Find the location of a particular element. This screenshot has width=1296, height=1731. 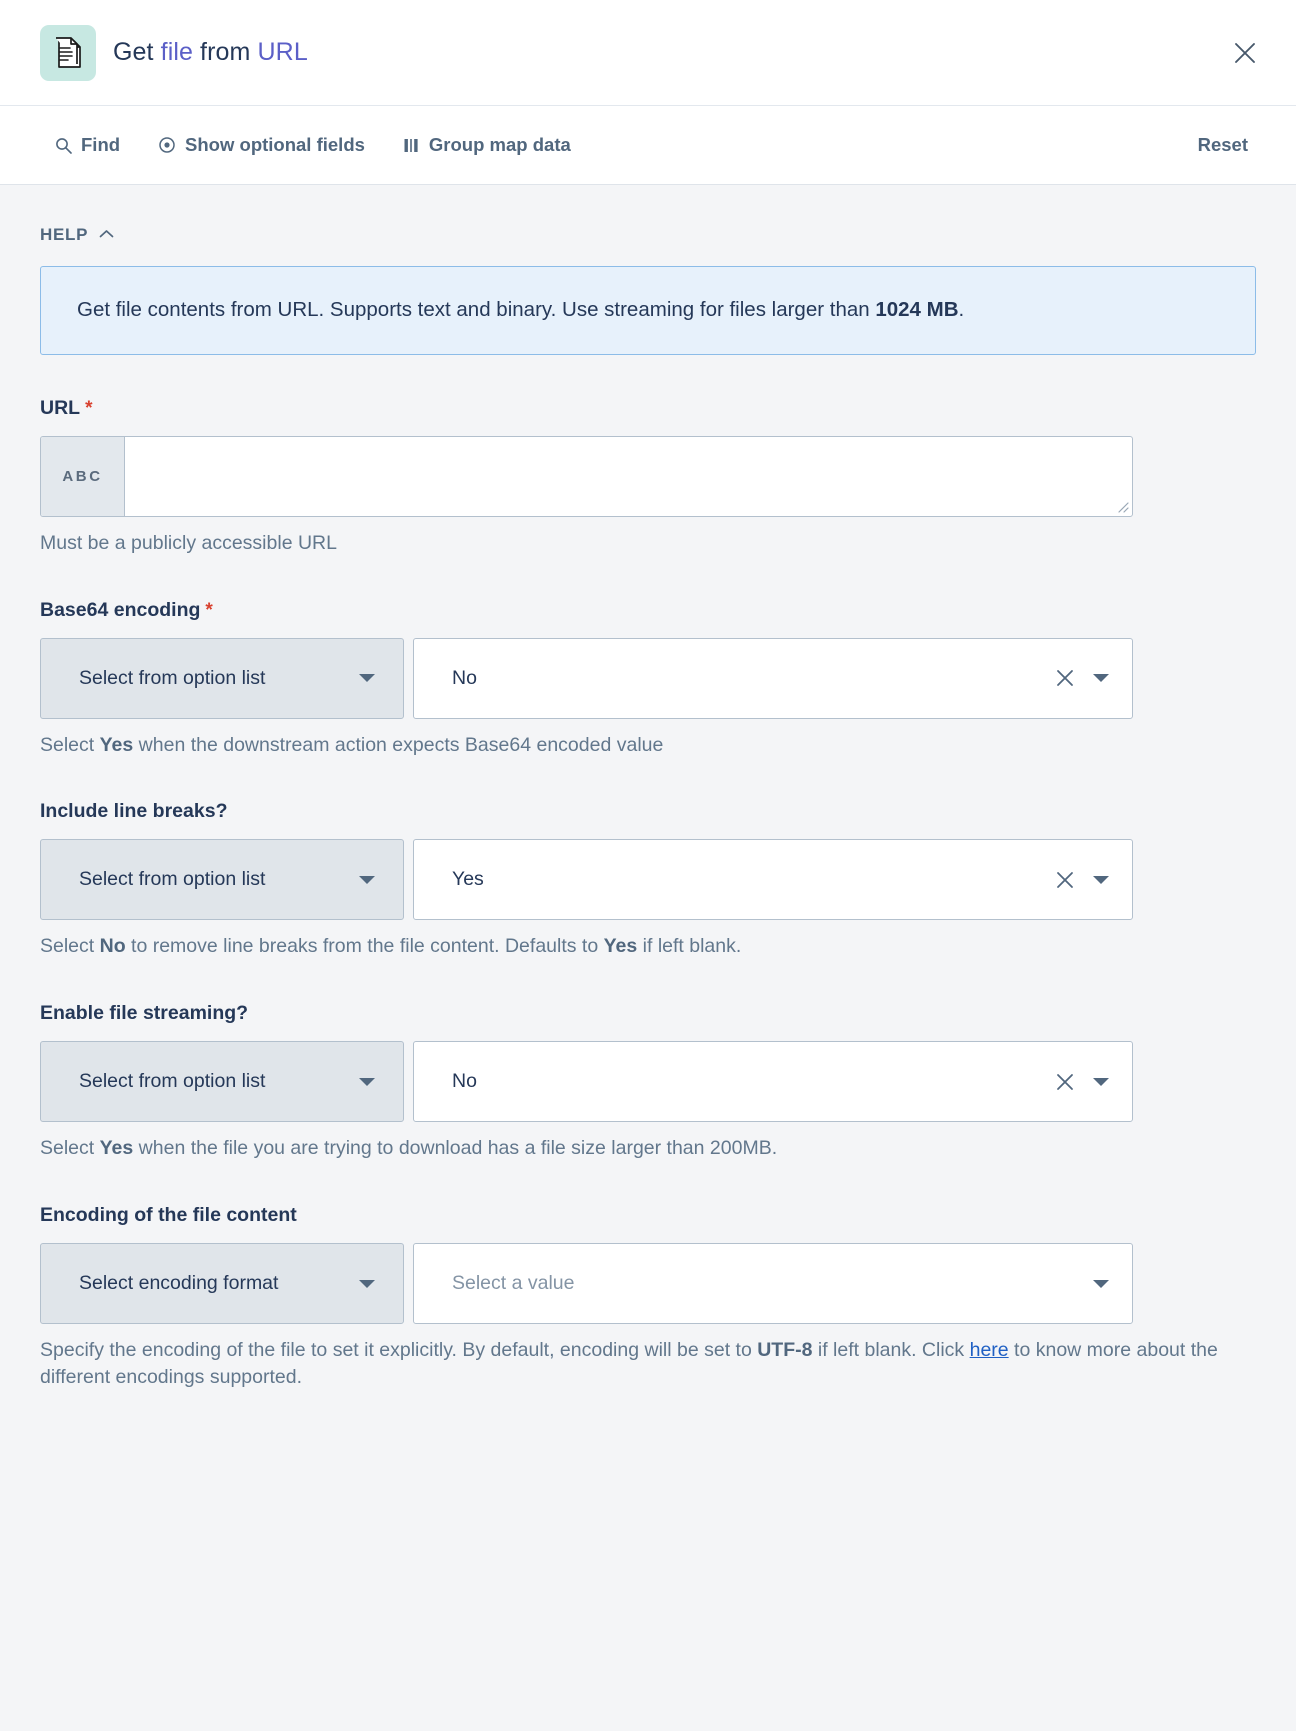

hint-after: if left blank. is located at coordinates (689, 946).